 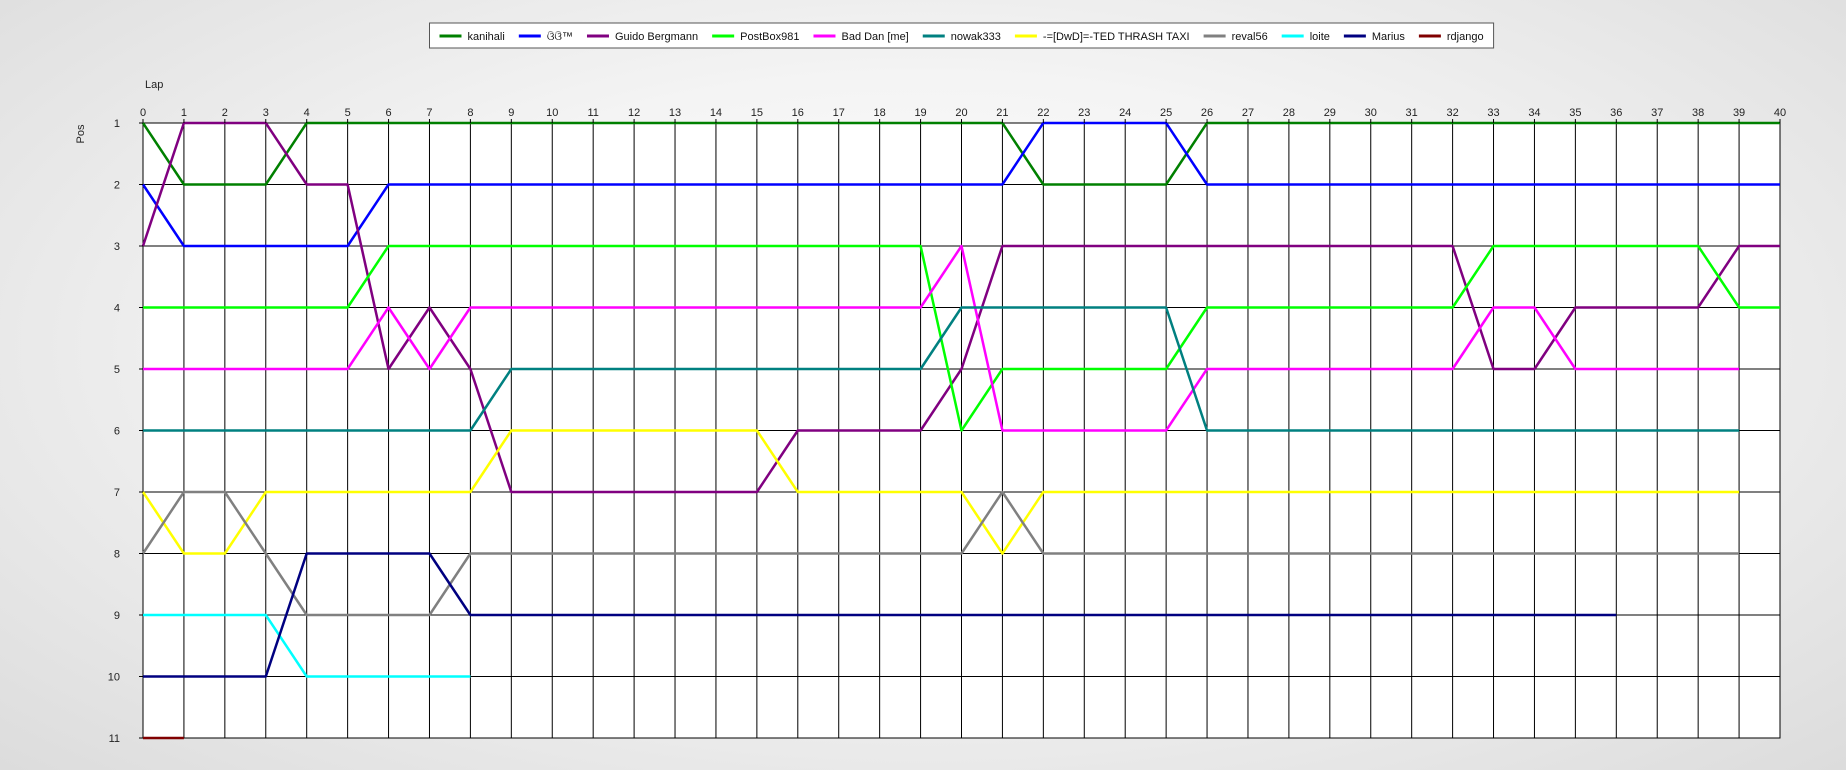 I want to click on x-tick-label: 9, so click(x=511, y=113).